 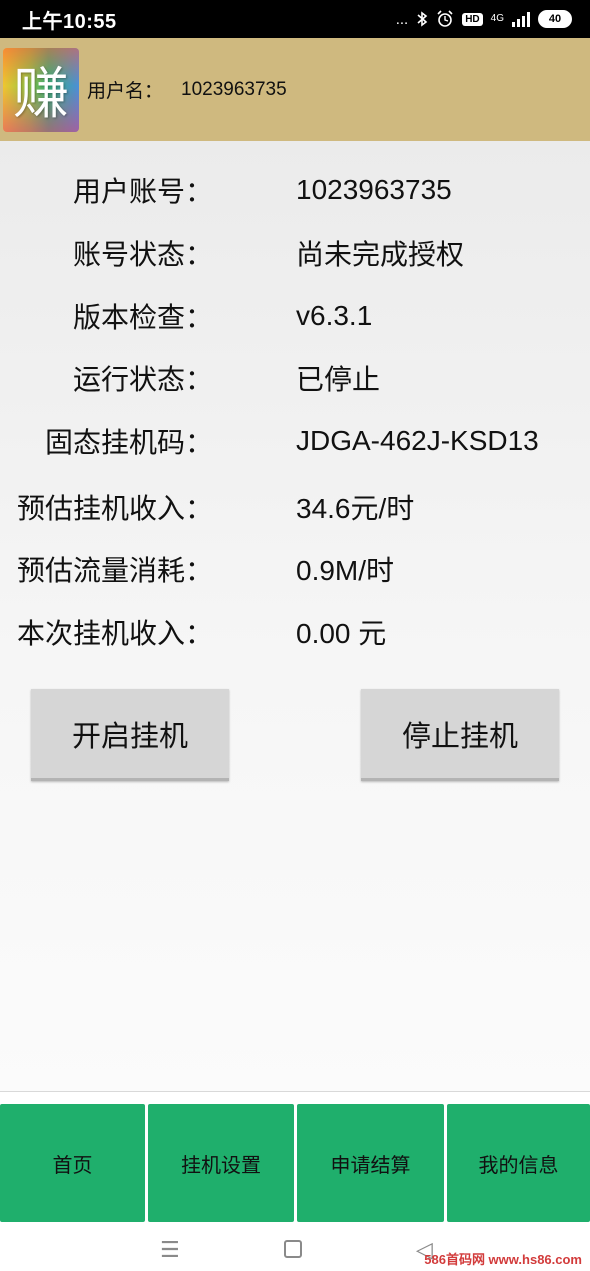 What do you see at coordinates (334, 315) in the screenshot?
I see `info-value: v6.3.1` at bounding box center [334, 315].